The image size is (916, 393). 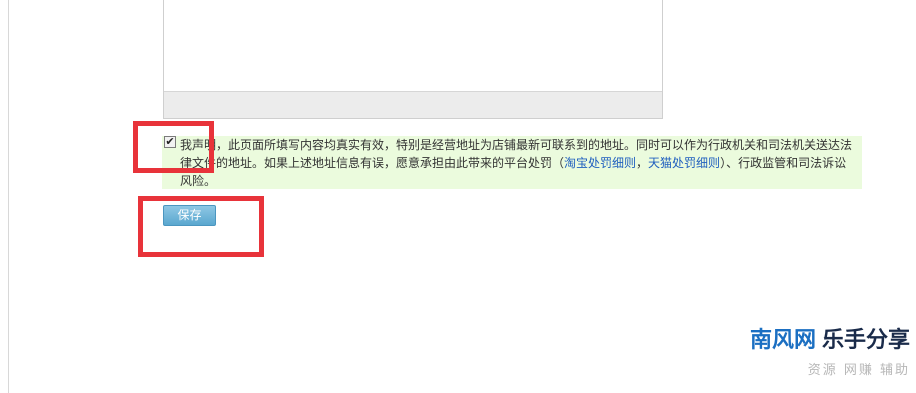 What do you see at coordinates (684, 163) in the screenshot?
I see `tmall-penalty-rules-link: 天猫处罚细则` at bounding box center [684, 163].